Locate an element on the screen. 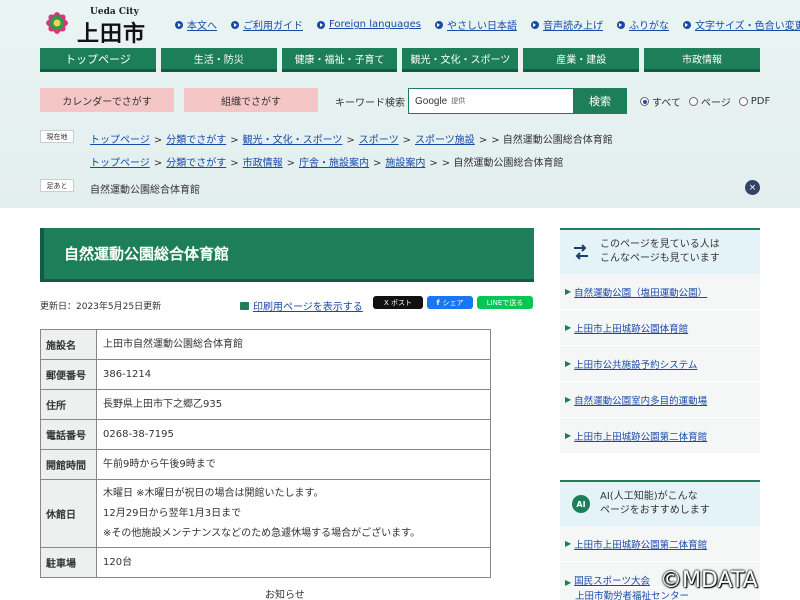 The height and width of the screenshot is (600, 800). table-cell: 上田市自然運動公園総合体育館 is located at coordinates (293, 344).